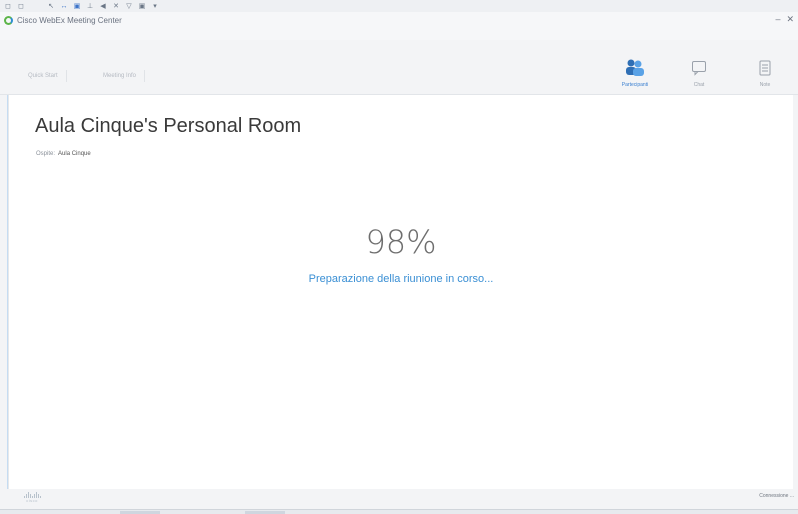 Image resolution: width=798 pixels, height=514 pixels. I want to click on cisco-logo: cisco, so click(32, 497).